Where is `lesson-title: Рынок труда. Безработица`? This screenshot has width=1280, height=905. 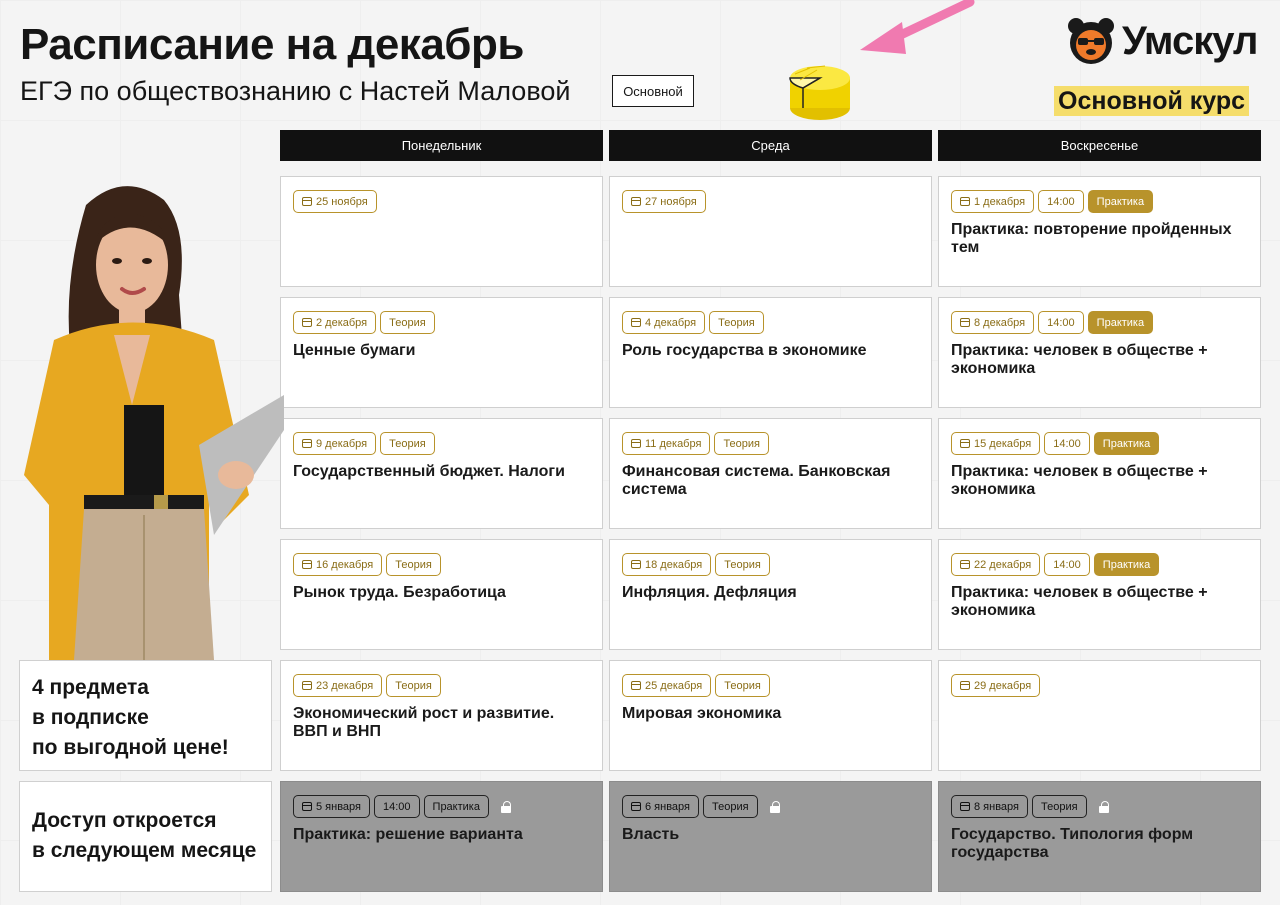
lesson-title: Рынок труда. Безработица is located at coordinates (399, 592).